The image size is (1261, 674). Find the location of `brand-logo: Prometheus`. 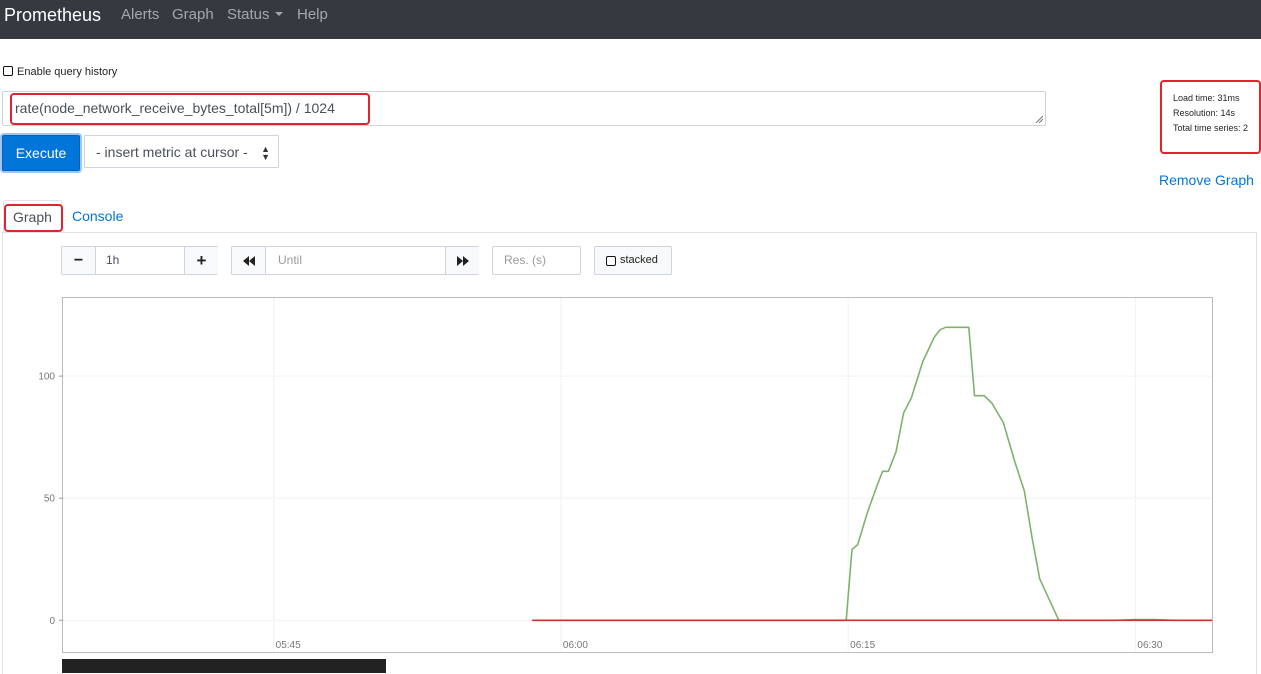

brand-logo: Prometheus is located at coordinates (52, 15).